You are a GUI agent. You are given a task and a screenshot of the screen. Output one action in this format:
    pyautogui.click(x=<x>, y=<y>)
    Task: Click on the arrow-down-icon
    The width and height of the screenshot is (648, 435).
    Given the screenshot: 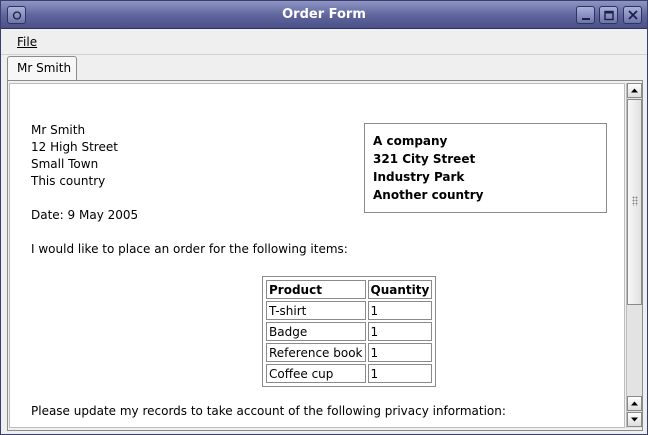 What is the action you would take?
    pyautogui.click(x=634, y=419)
    